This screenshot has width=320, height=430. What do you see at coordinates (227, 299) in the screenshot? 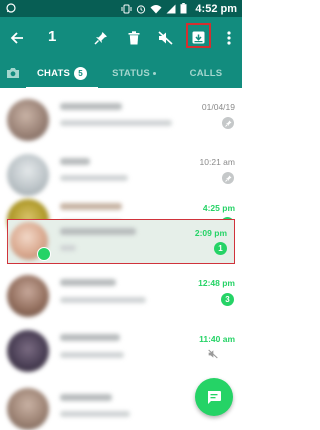
I see `unread-count-badge: 3` at bounding box center [227, 299].